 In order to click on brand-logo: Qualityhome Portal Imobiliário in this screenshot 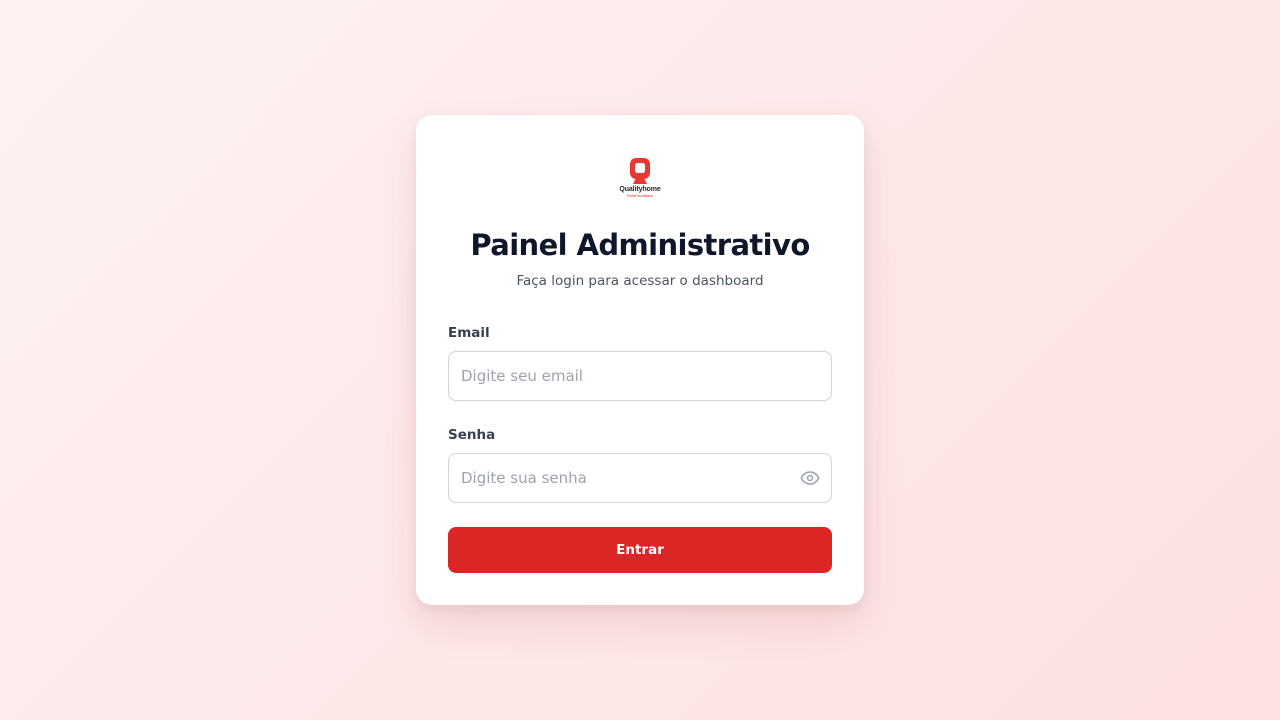, I will do `click(640, 179)`.